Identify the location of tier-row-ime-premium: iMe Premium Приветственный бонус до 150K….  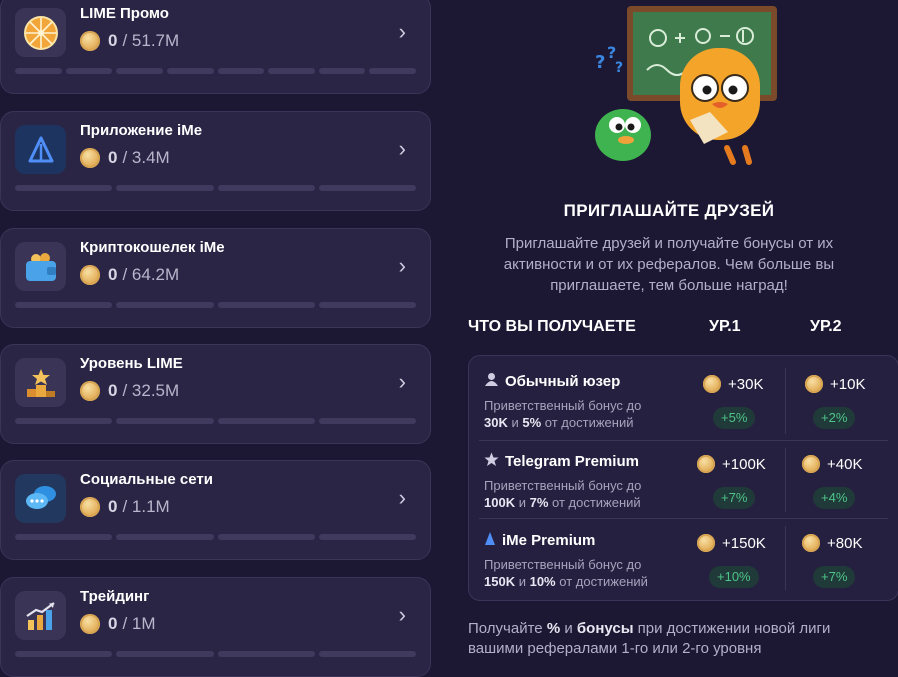
(683, 556).